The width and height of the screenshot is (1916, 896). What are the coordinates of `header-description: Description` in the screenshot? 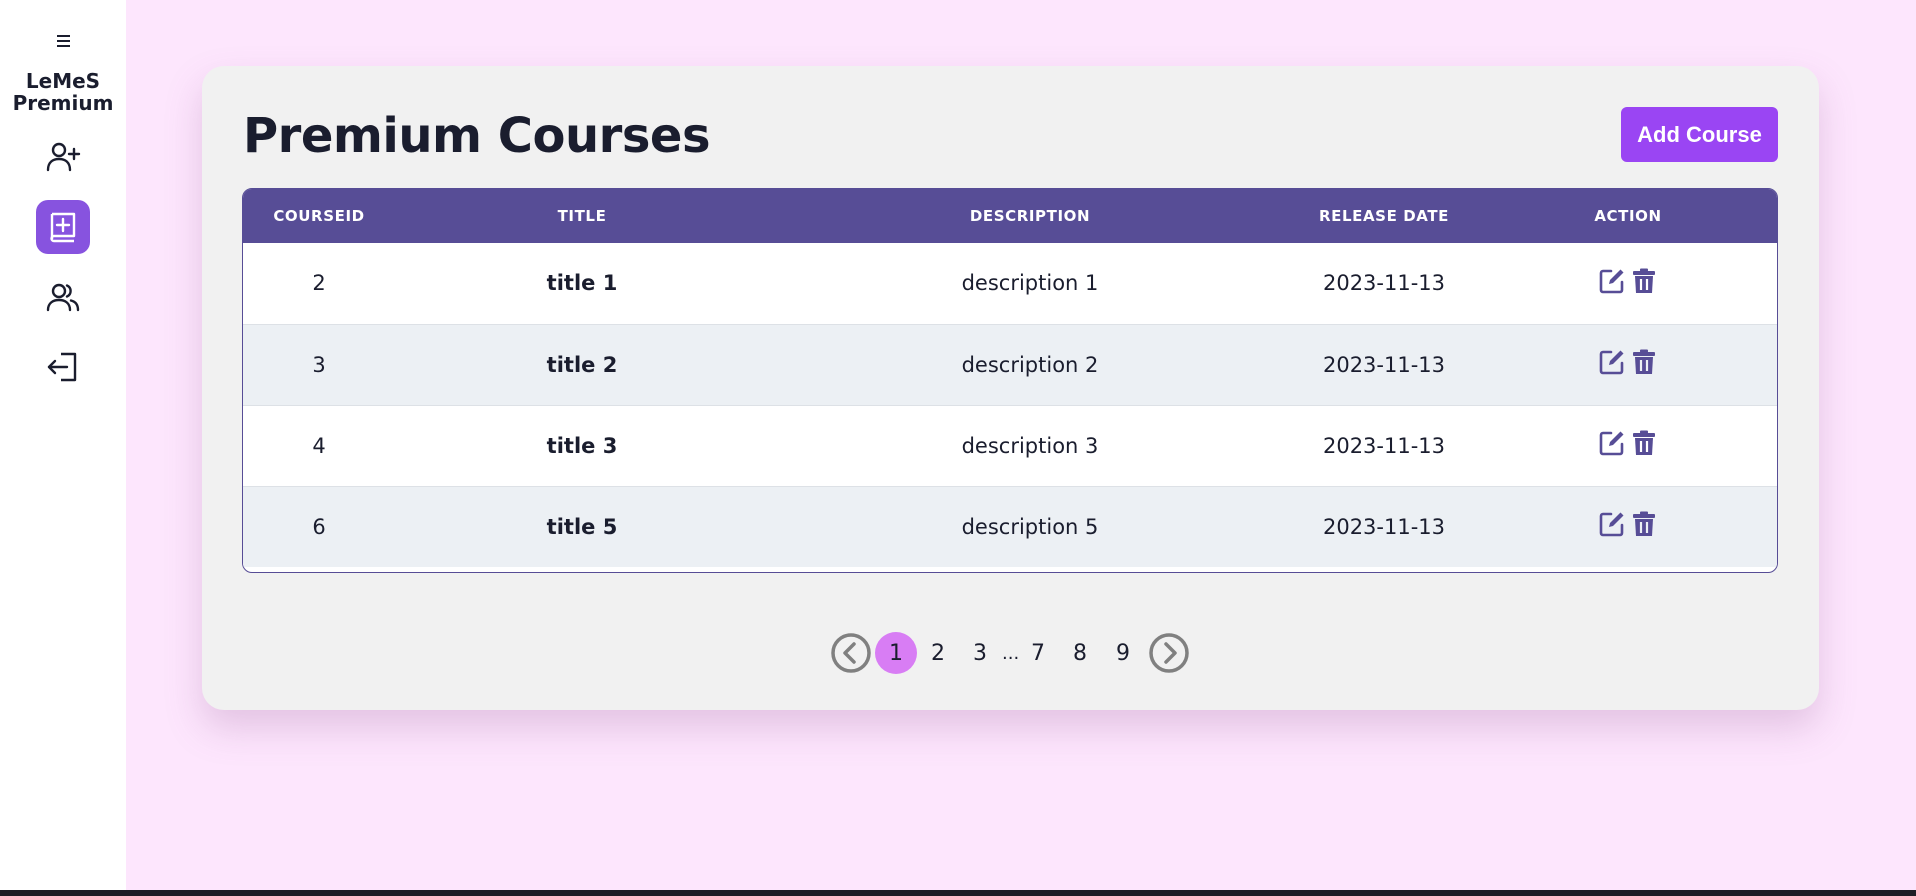 It's located at (1030, 216).